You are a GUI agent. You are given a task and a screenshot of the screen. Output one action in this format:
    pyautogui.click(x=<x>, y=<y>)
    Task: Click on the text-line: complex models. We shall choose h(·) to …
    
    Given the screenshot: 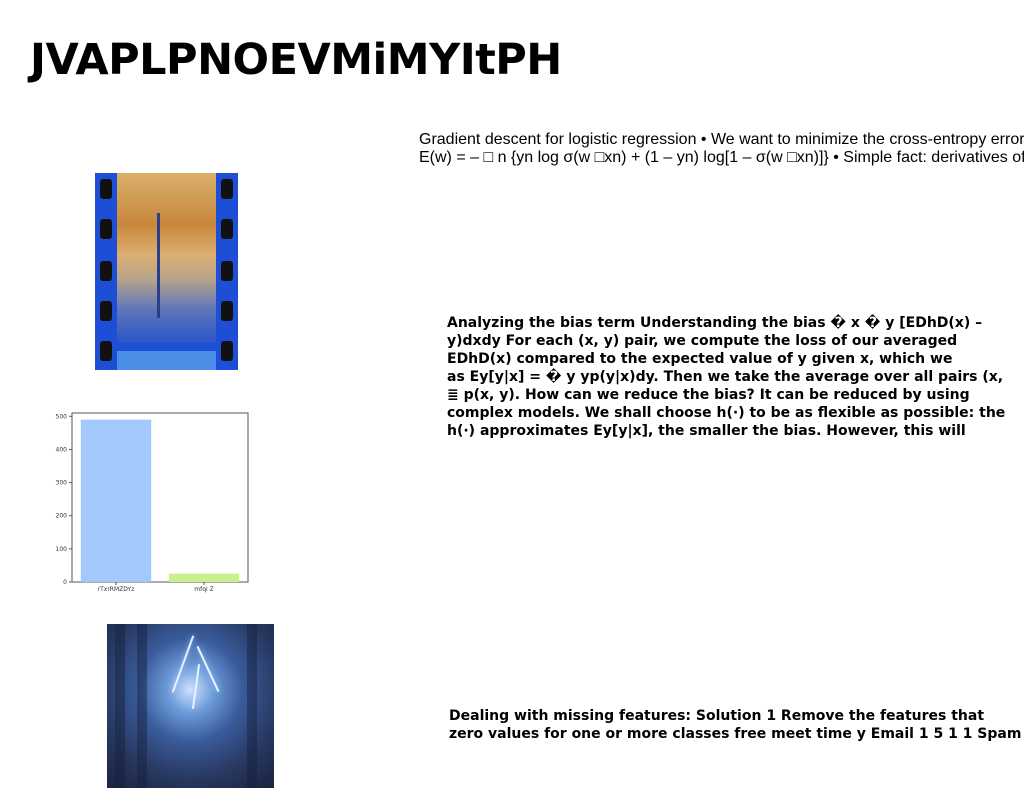 What is the action you would take?
    pyautogui.click(x=726, y=413)
    